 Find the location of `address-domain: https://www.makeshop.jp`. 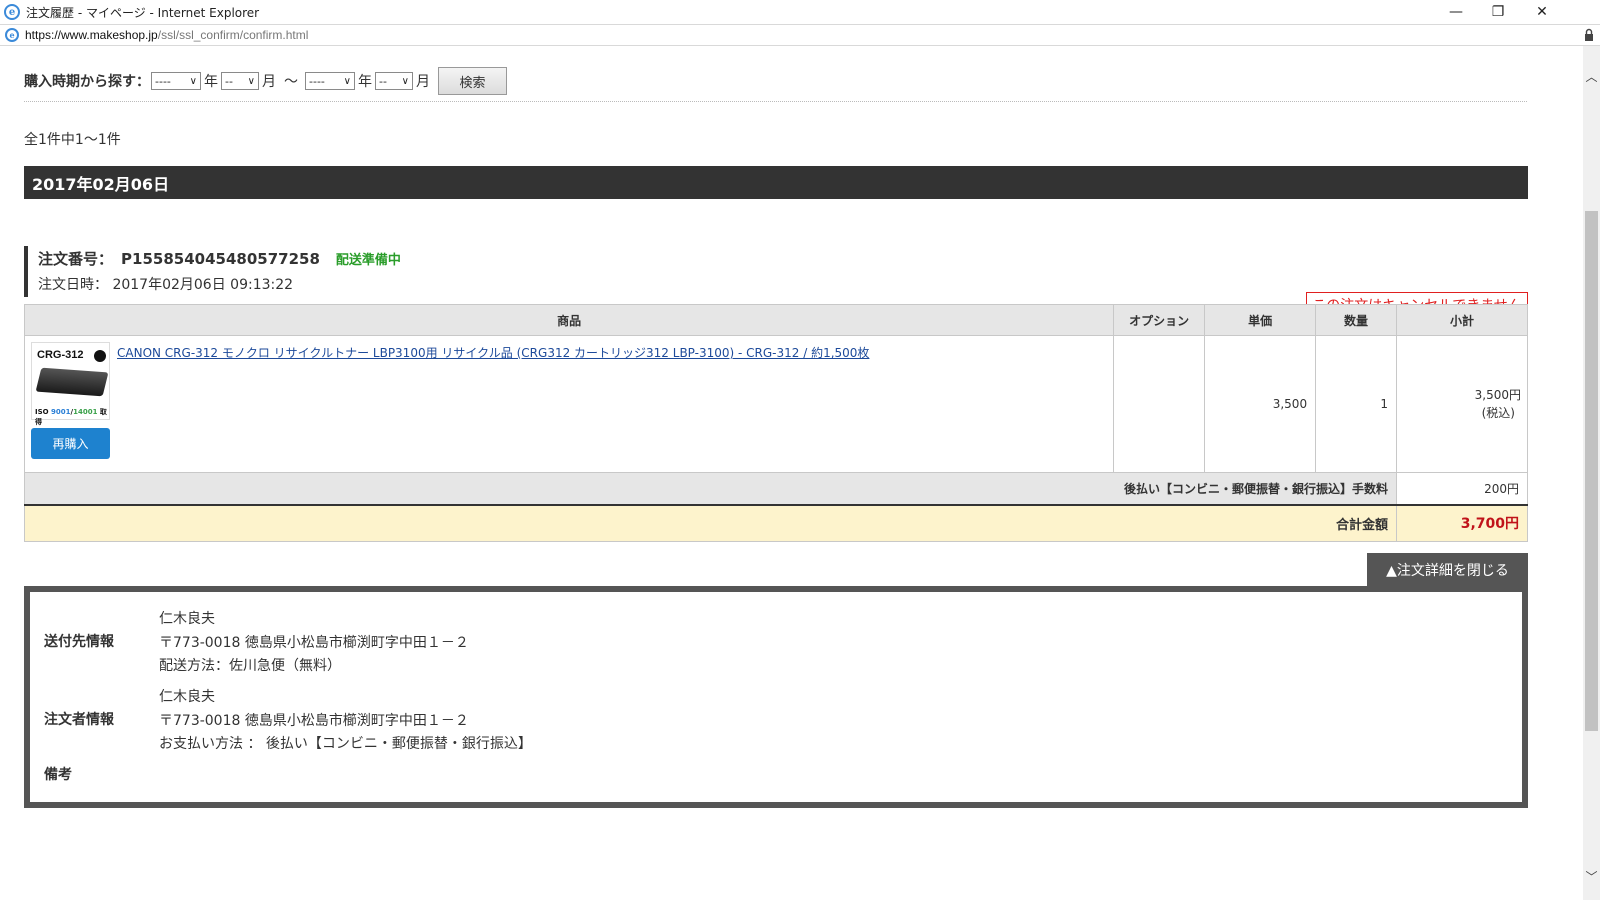

address-domain: https://www.makeshop.jp is located at coordinates (91, 35).